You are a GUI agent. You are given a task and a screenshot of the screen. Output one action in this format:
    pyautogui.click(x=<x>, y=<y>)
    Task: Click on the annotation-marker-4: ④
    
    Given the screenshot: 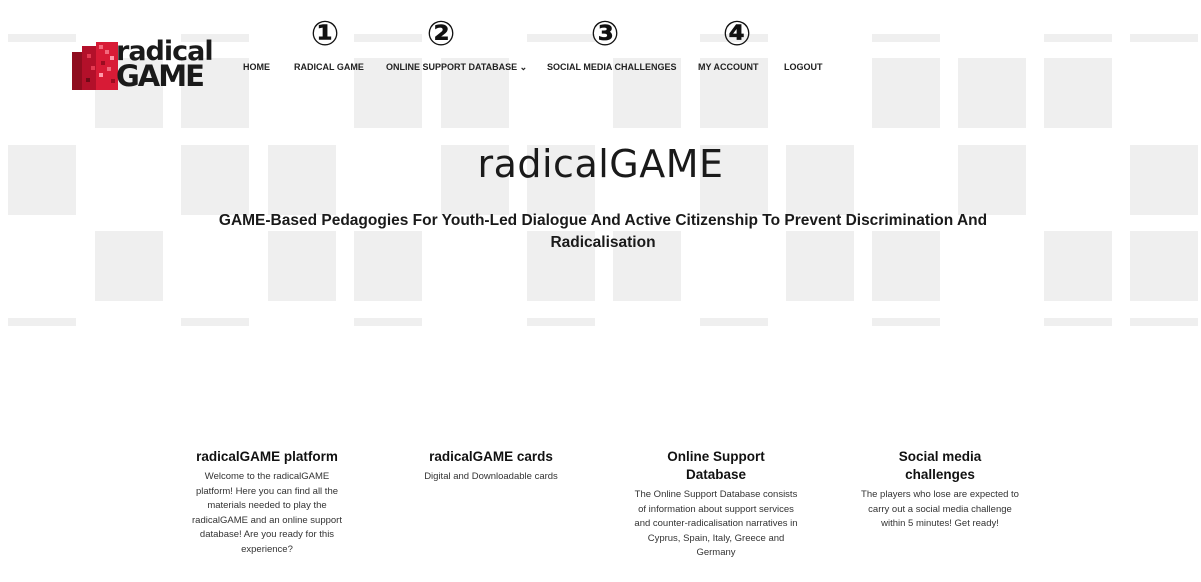 What is the action you would take?
    pyautogui.click(x=737, y=34)
    